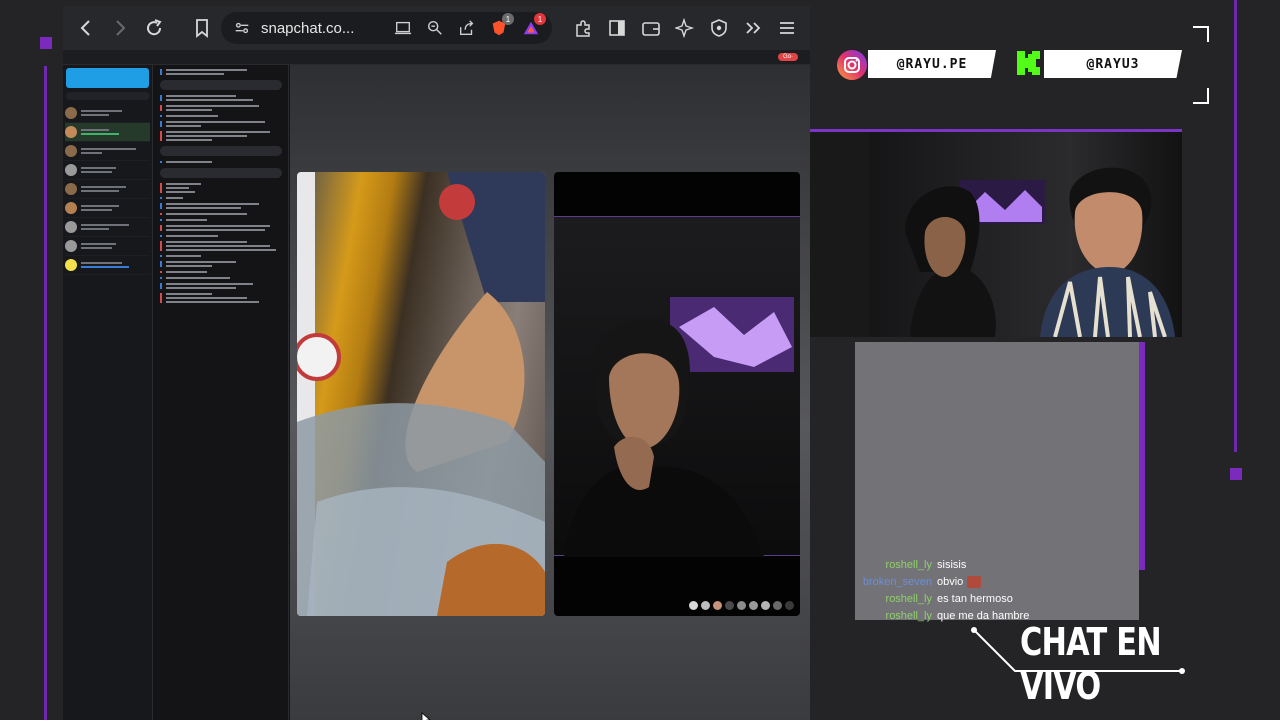 The width and height of the screenshot is (1280, 720). What do you see at coordinates (1142, 456) in the screenshot?
I see `chat-panel-accent` at bounding box center [1142, 456].